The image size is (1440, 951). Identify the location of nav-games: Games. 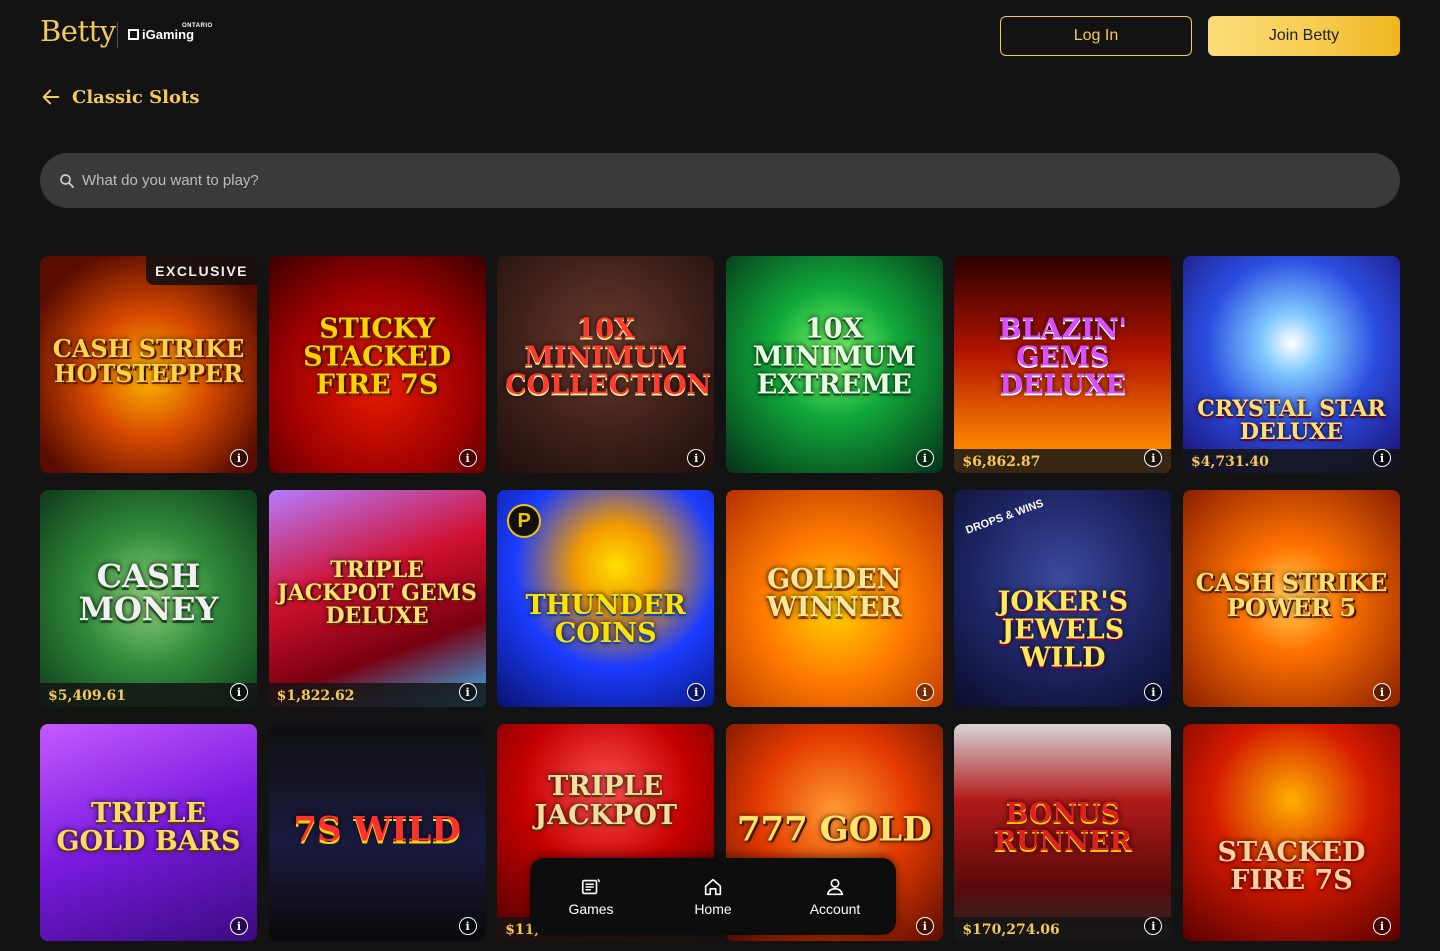
(591, 896).